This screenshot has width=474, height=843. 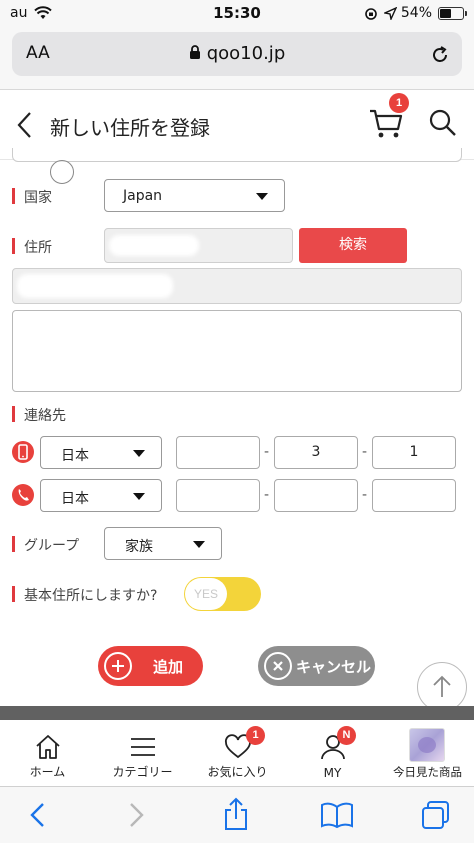 I want to click on close-icon, so click(x=278, y=666).